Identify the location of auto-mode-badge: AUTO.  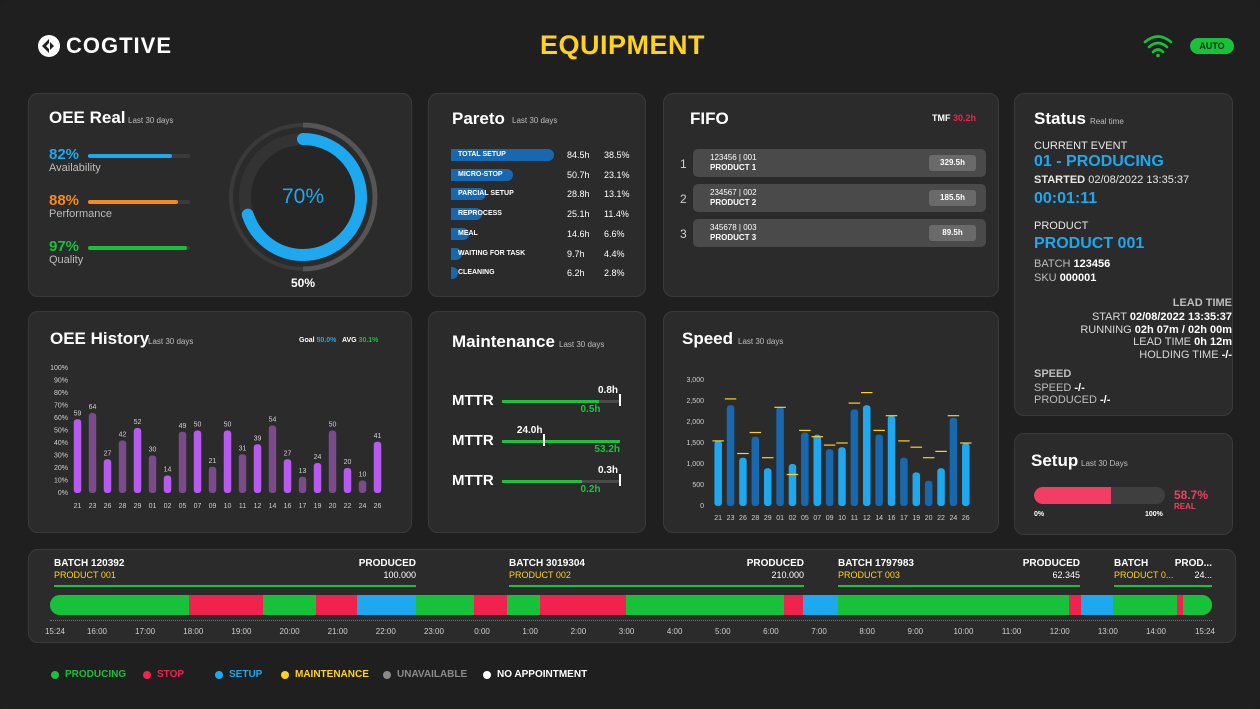
(1212, 46).